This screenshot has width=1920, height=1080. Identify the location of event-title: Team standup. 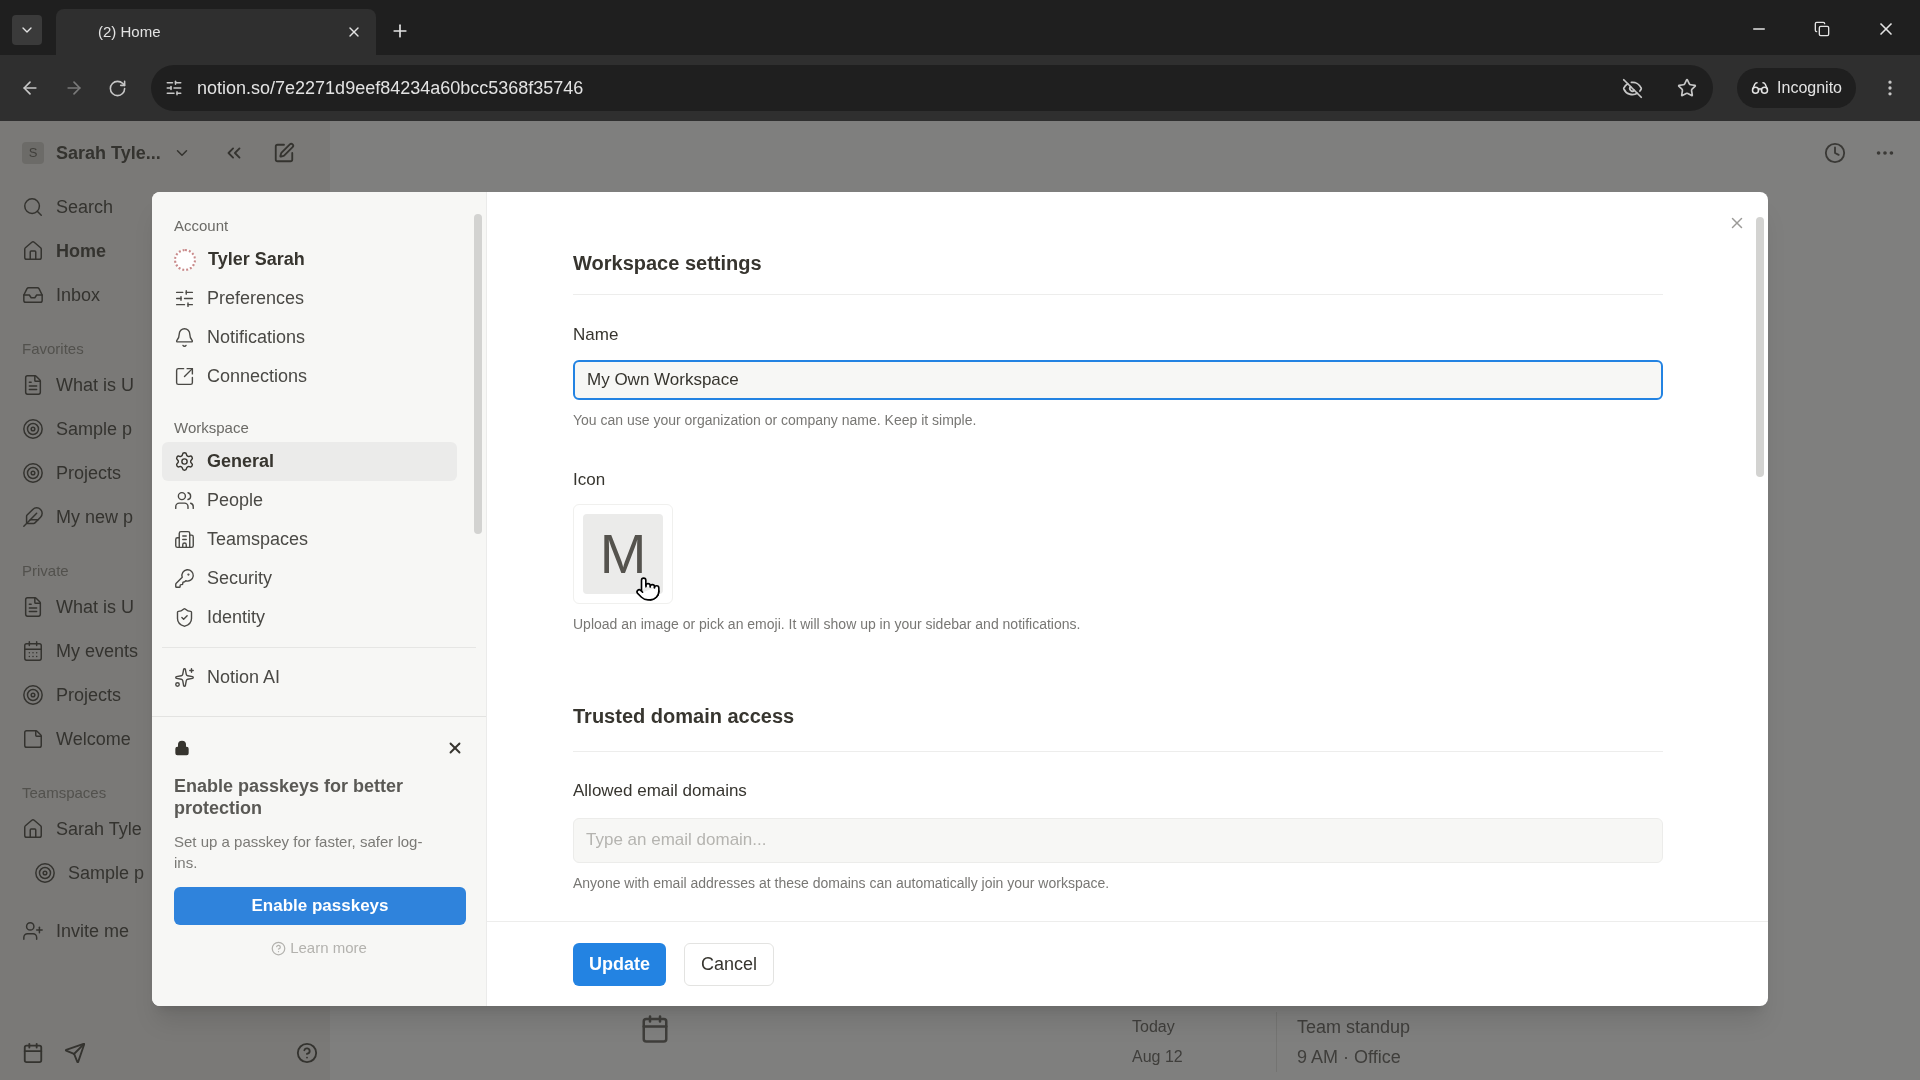
(1354, 1027).